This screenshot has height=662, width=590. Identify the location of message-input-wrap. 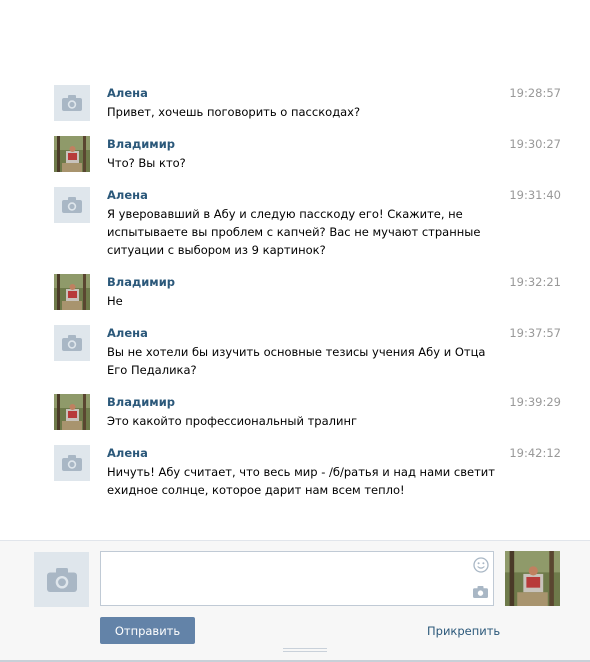
(297, 578).